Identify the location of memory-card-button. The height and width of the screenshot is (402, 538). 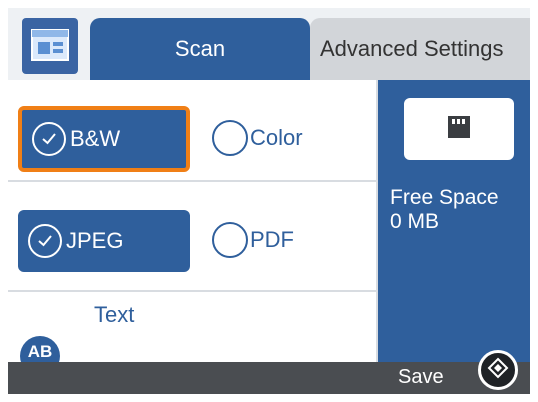
(459, 129).